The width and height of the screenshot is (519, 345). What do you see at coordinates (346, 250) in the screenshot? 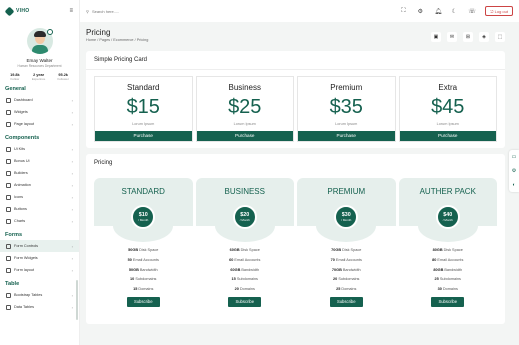
I see `feature-item: 70GB Disk Space` at bounding box center [346, 250].